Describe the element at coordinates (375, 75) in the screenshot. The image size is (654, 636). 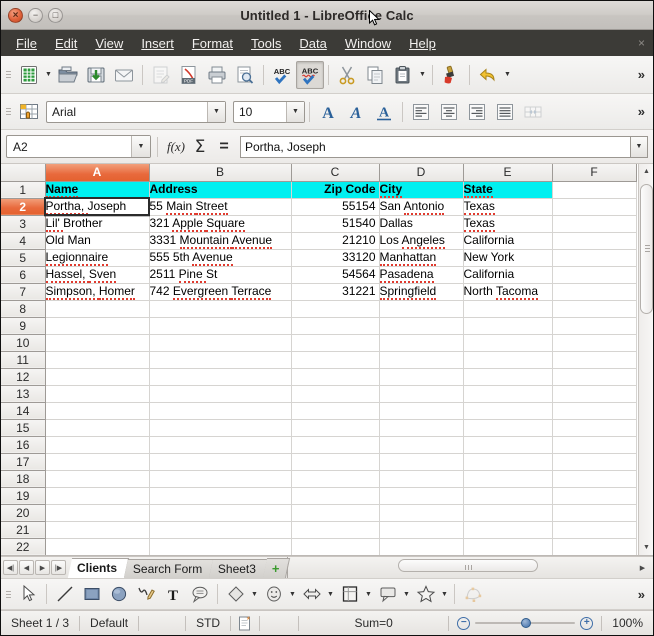
I see `copy-icon` at that location.